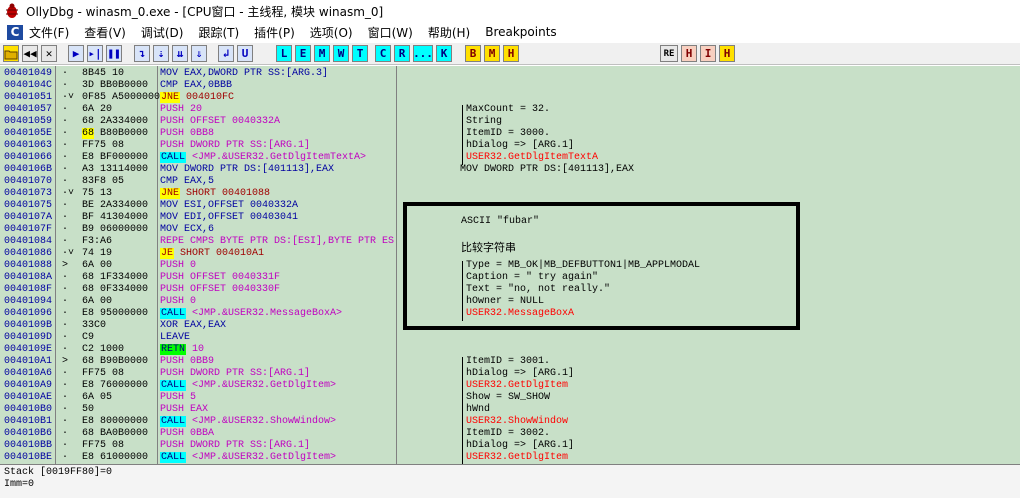 This screenshot has width=1020, height=498. What do you see at coordinates (473, 53) in the screenshot?
I see `breakpoints-button: B` at bounding box center [473, 53].